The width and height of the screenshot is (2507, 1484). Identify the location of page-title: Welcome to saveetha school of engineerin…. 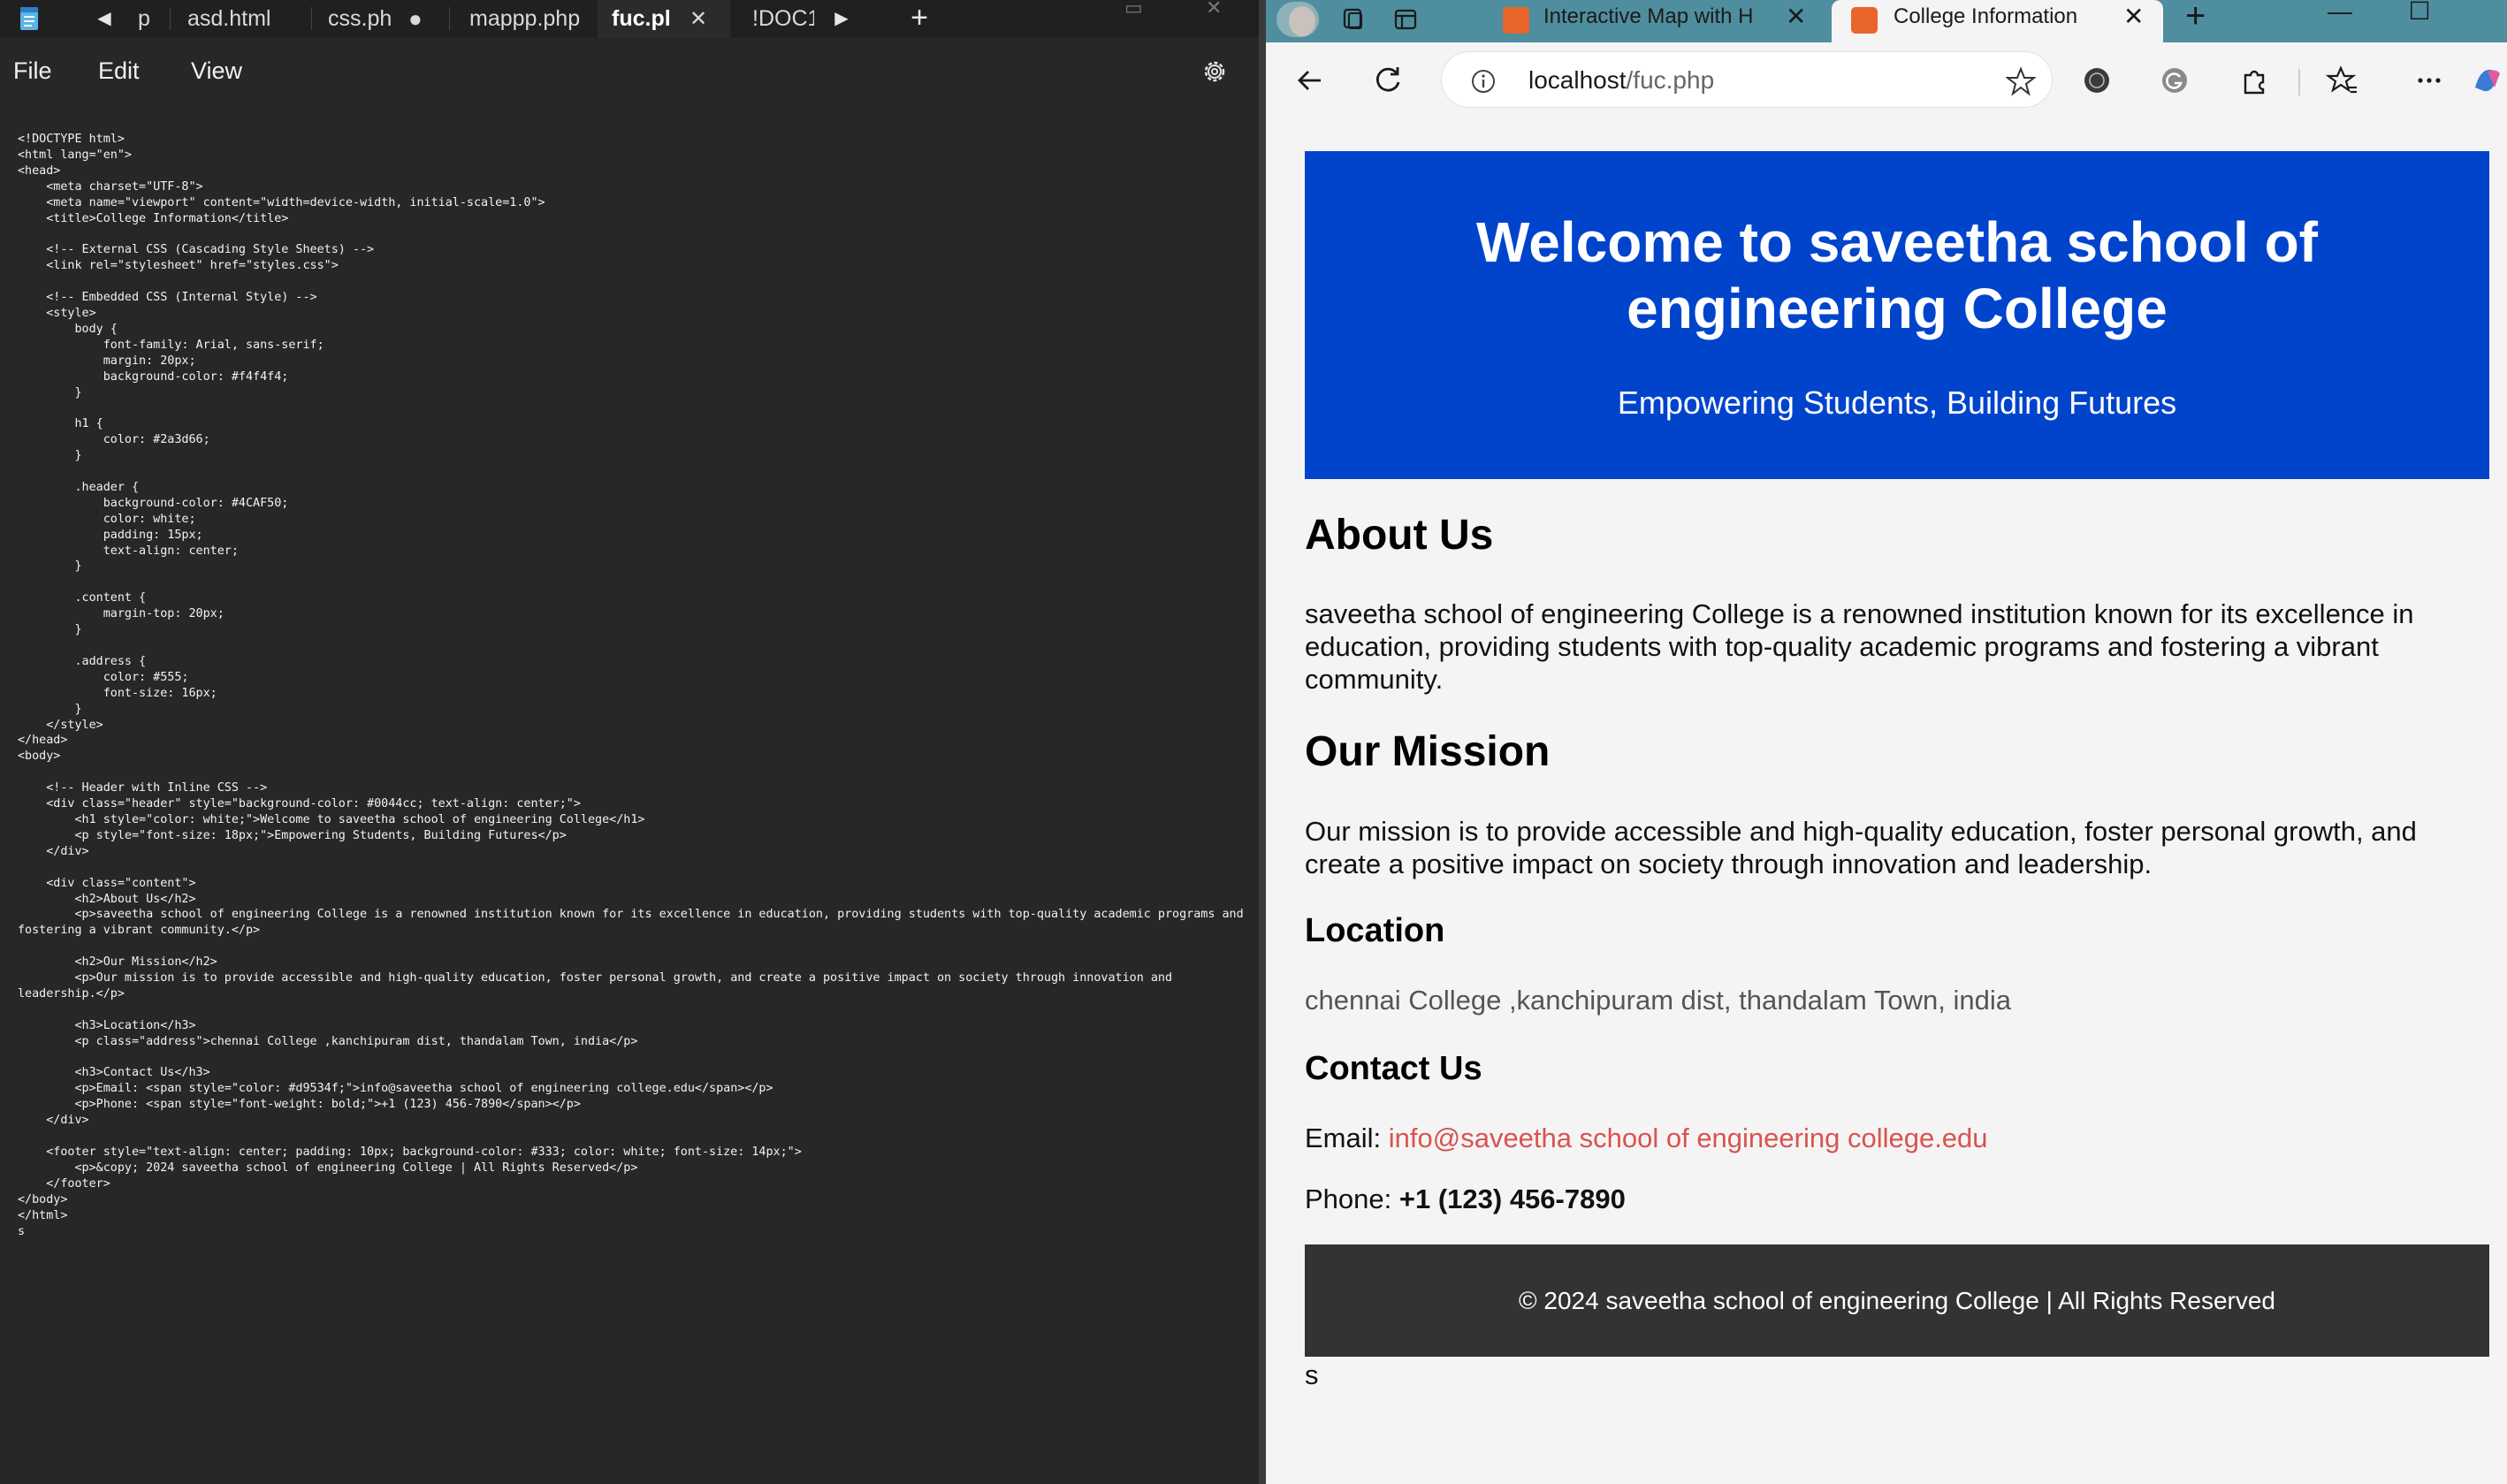
(1897, 275).